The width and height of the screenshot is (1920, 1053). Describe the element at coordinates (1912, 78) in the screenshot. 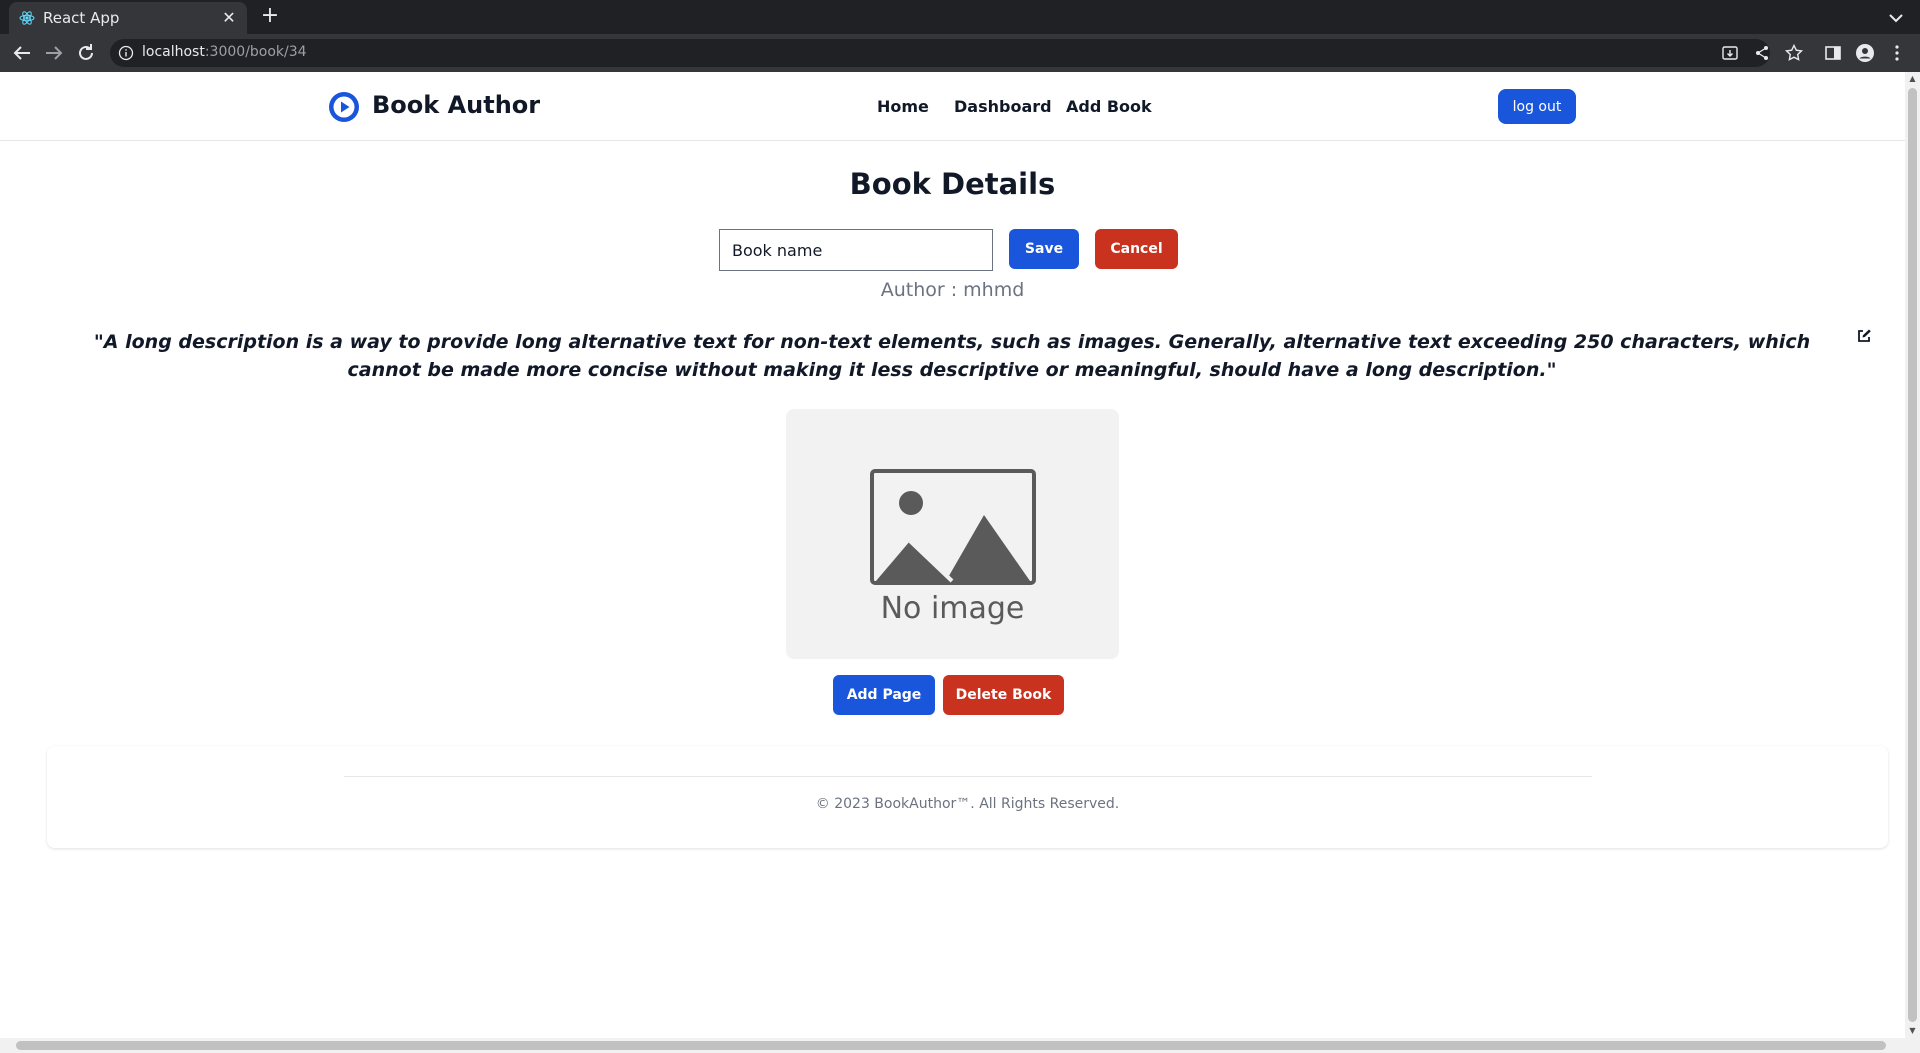

I see `scroll-up-arrow-icon: ▲` at that location.